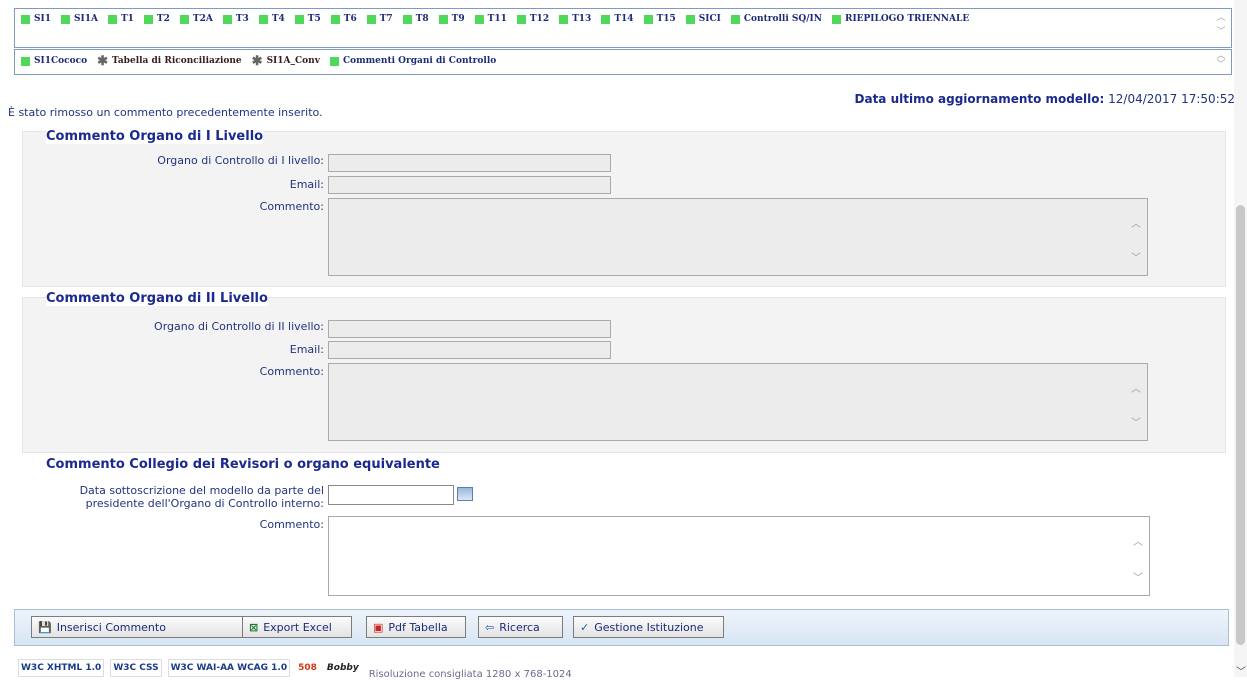  I want to click on commento-ii-textarea: ︿ ﹀, so click(738, 402).